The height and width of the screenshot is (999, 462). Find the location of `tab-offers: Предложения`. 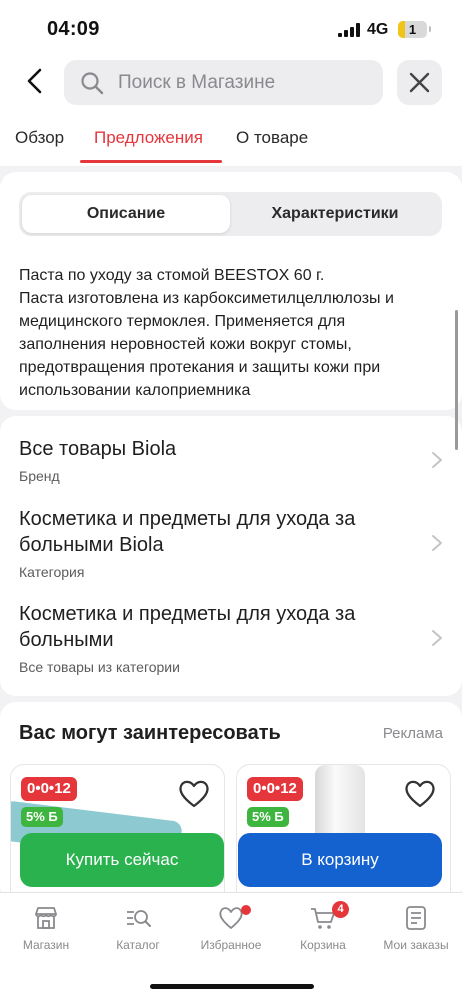

tab-offers: Предложения is located at coordinates (148, 138).